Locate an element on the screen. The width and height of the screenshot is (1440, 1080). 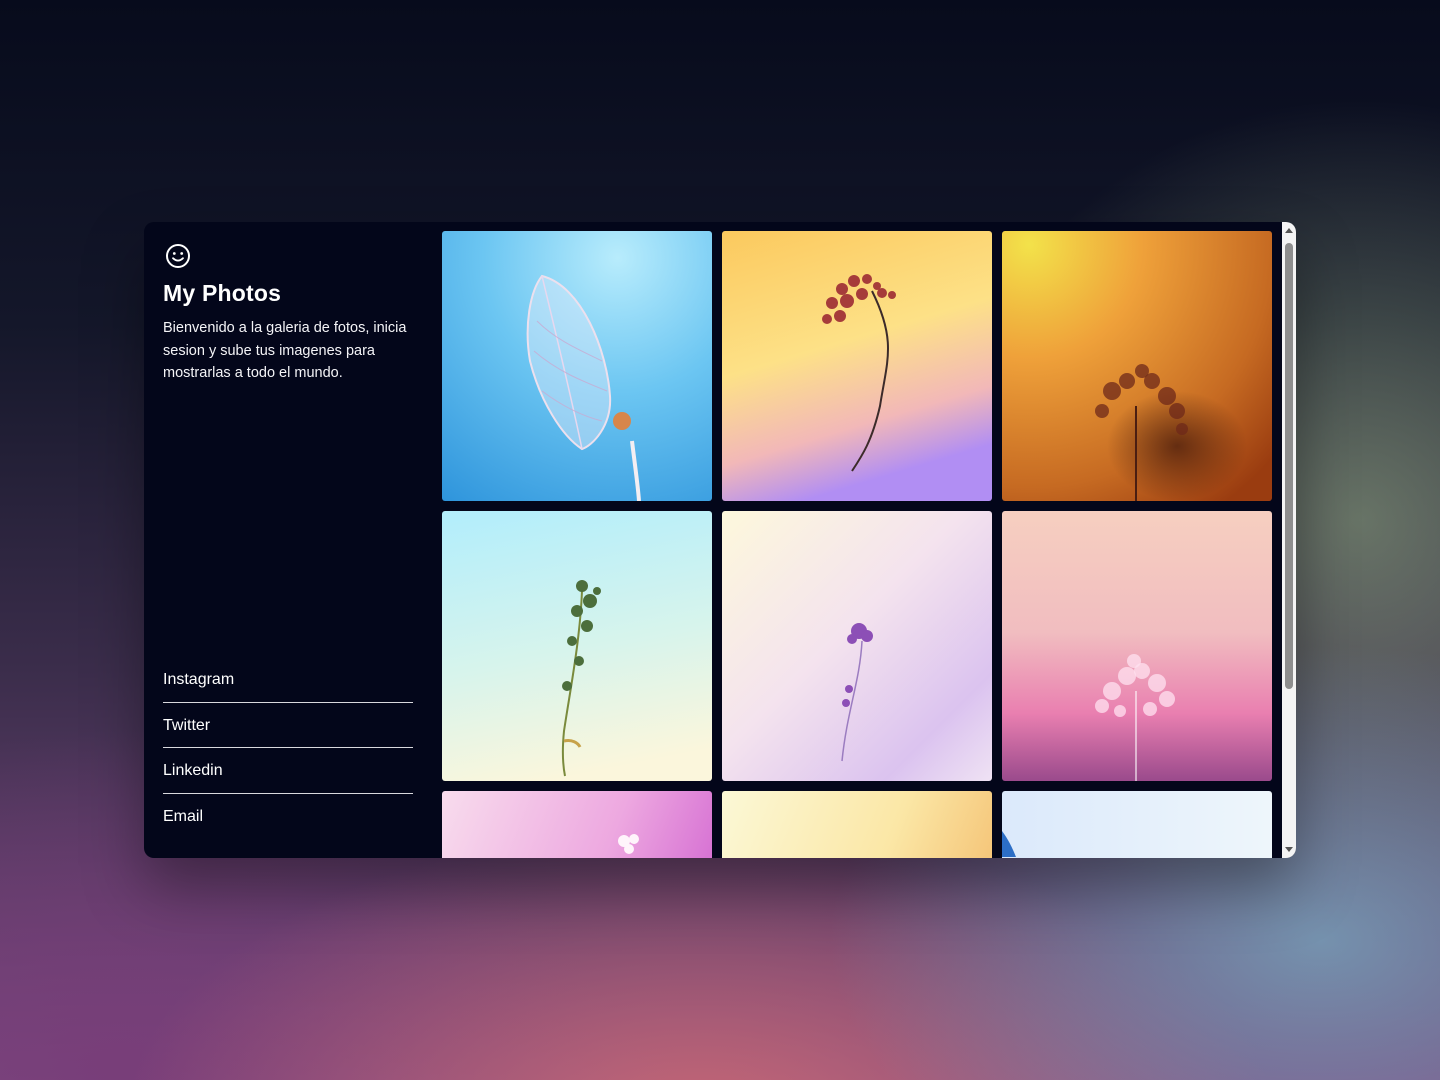
social-link-linkedin: Linkedin is located at coordinates (288, 771).